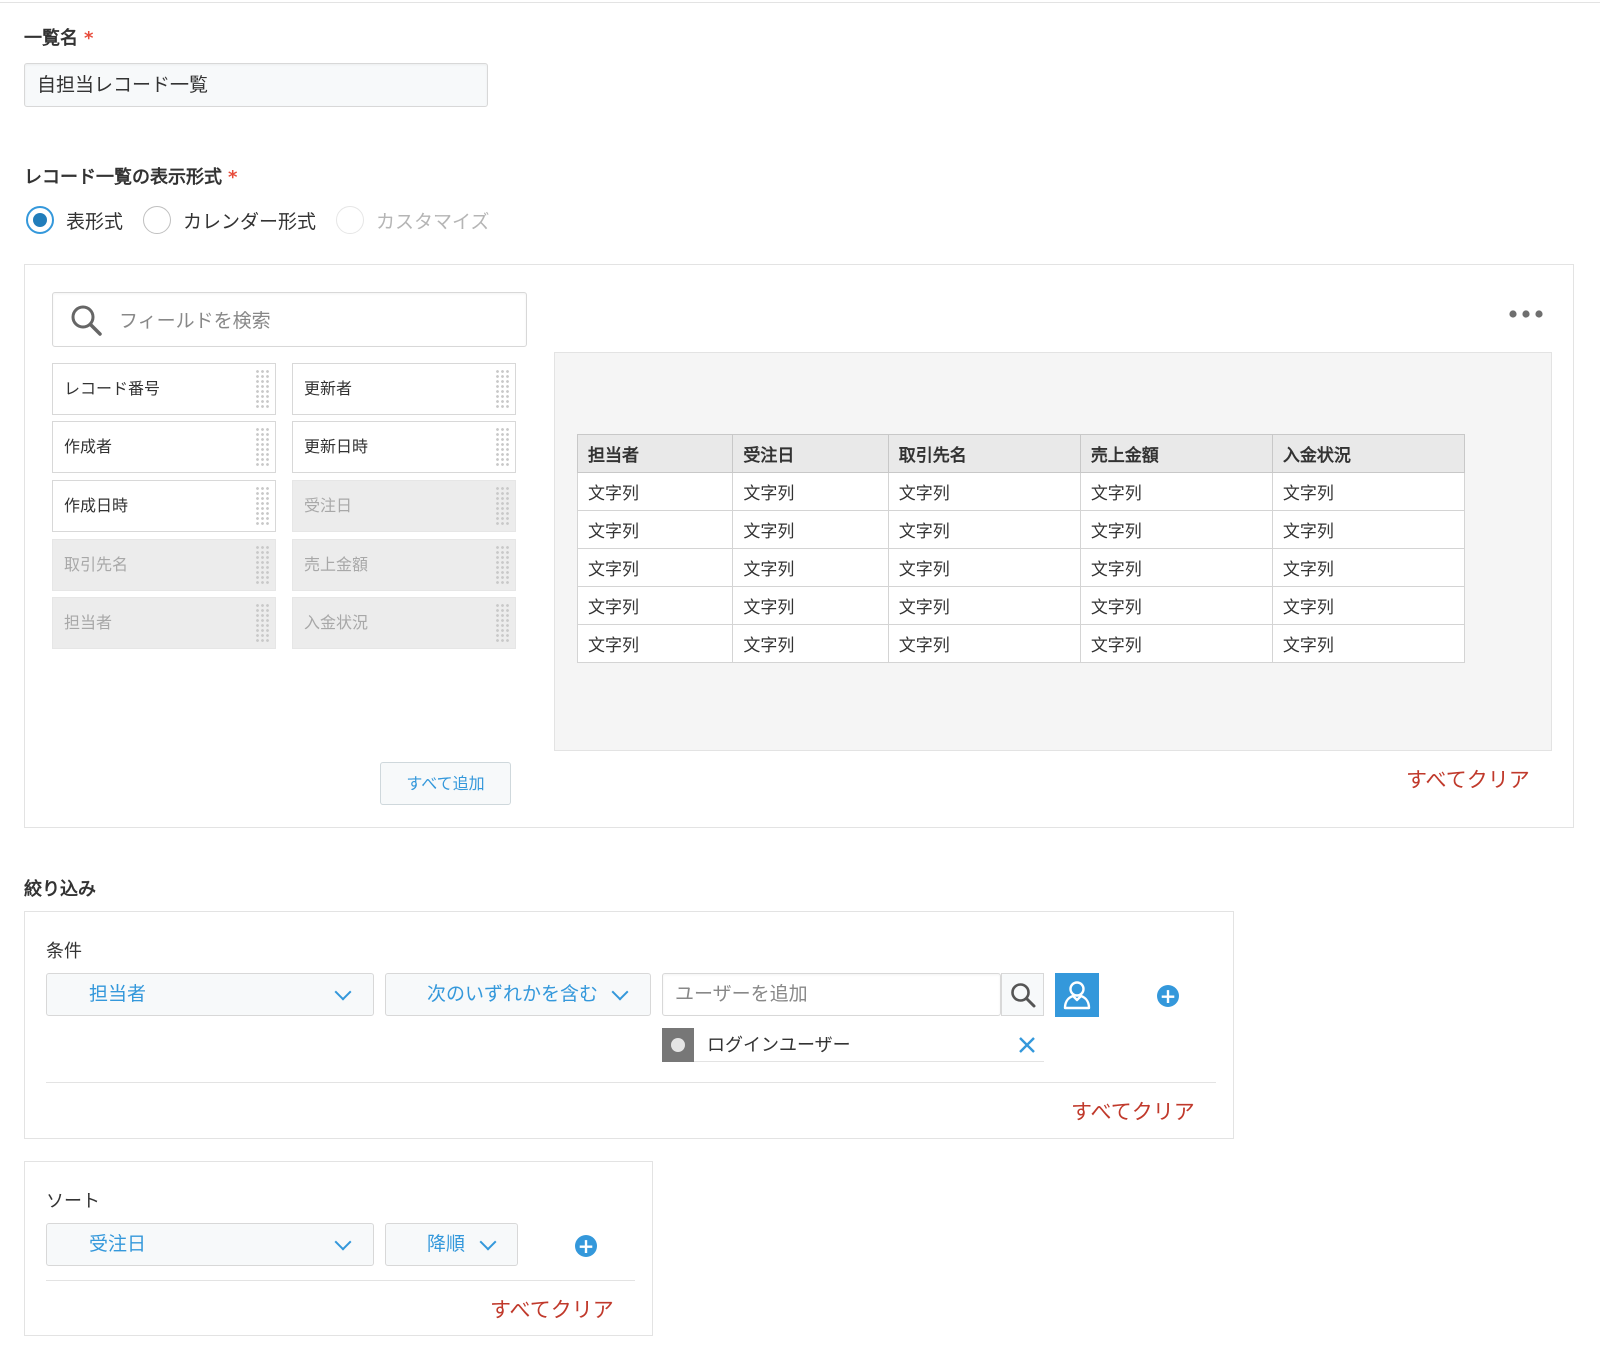  Describe the element at coordinates (157, 220) in the screenshot. I see `radio-unchecked-icon` at that location.